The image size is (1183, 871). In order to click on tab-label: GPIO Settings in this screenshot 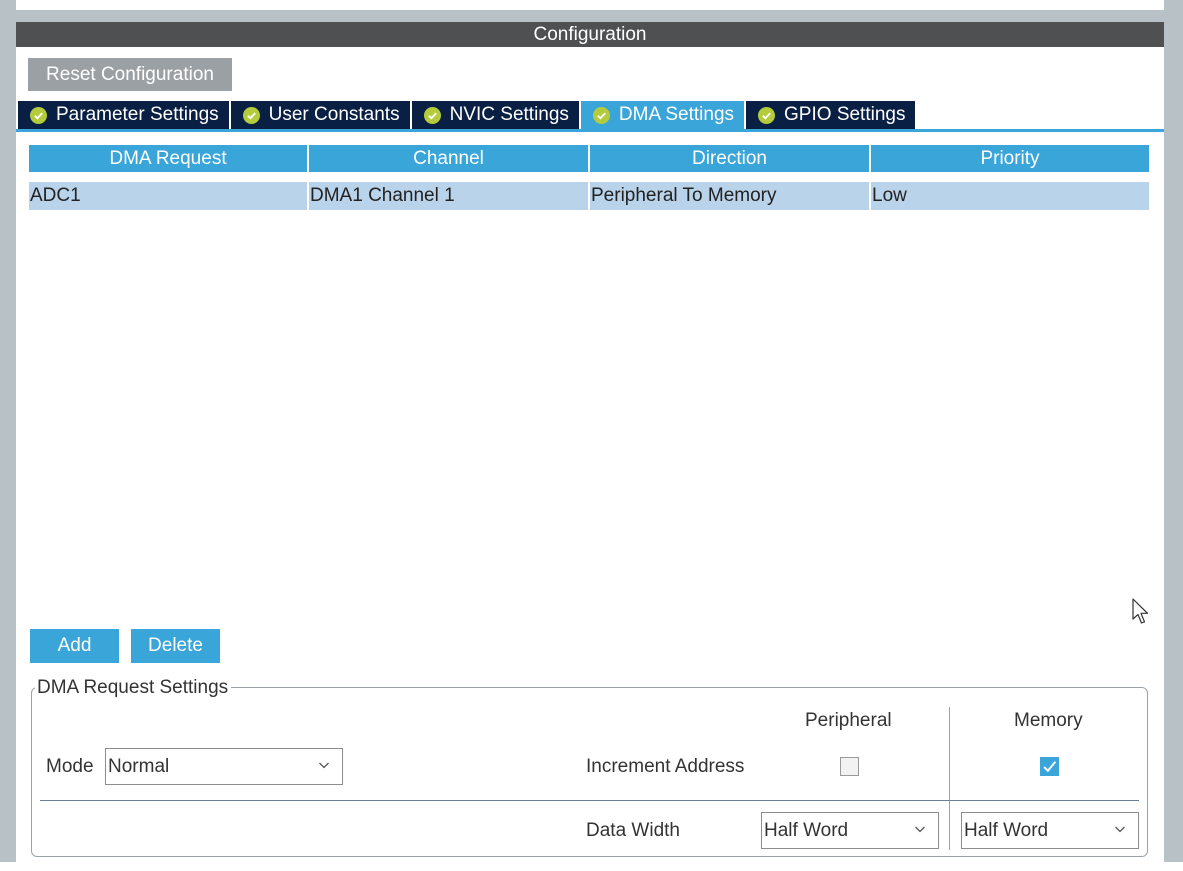, I will do `click(845, 114)`.